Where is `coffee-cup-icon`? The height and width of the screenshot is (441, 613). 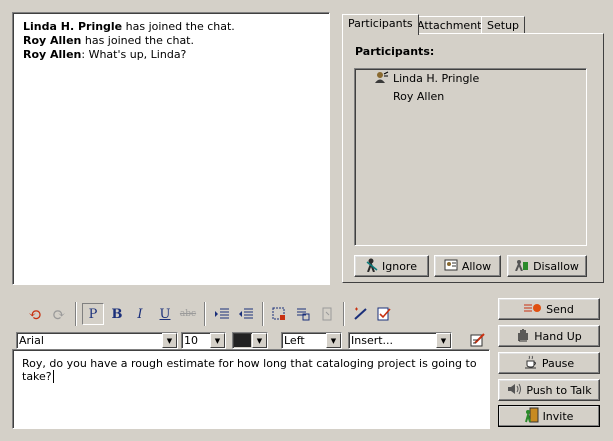
coffee-cup-icon is located at coordinates (531, 363).